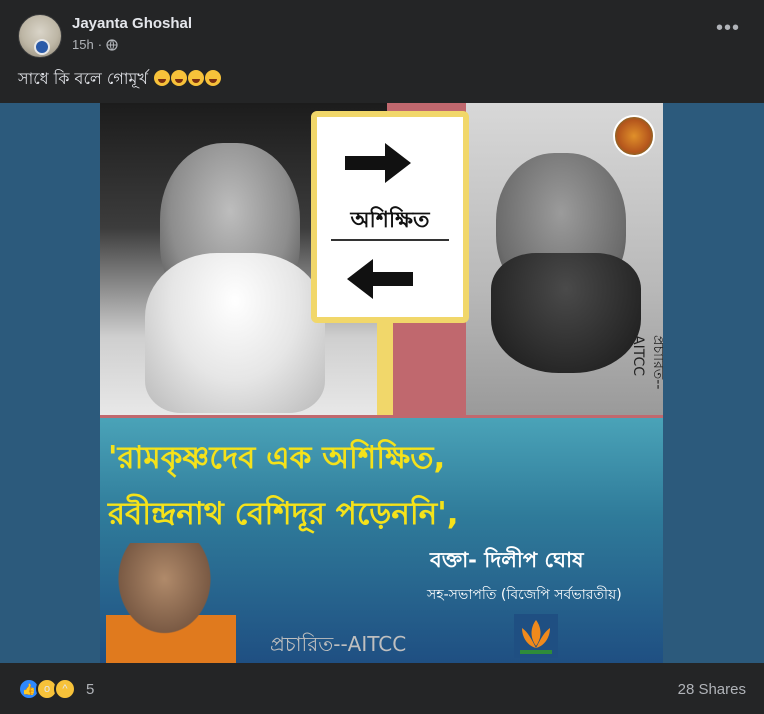  What do you see at coordinates (95, 44) in the screenshot?
I see `post-meta: 15h ·` at bounding box center [95, 44].